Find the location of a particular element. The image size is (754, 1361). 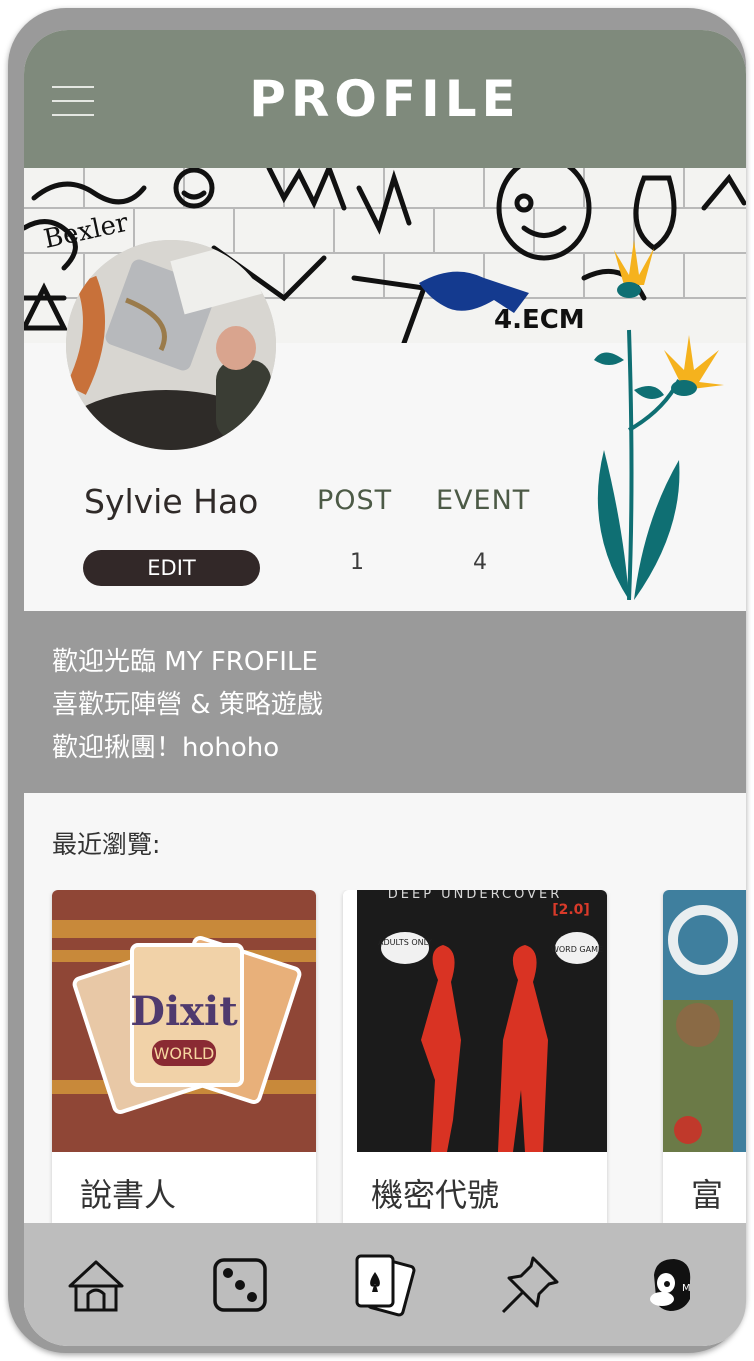

nav-cards-button is located at coordinates (384, 1285).